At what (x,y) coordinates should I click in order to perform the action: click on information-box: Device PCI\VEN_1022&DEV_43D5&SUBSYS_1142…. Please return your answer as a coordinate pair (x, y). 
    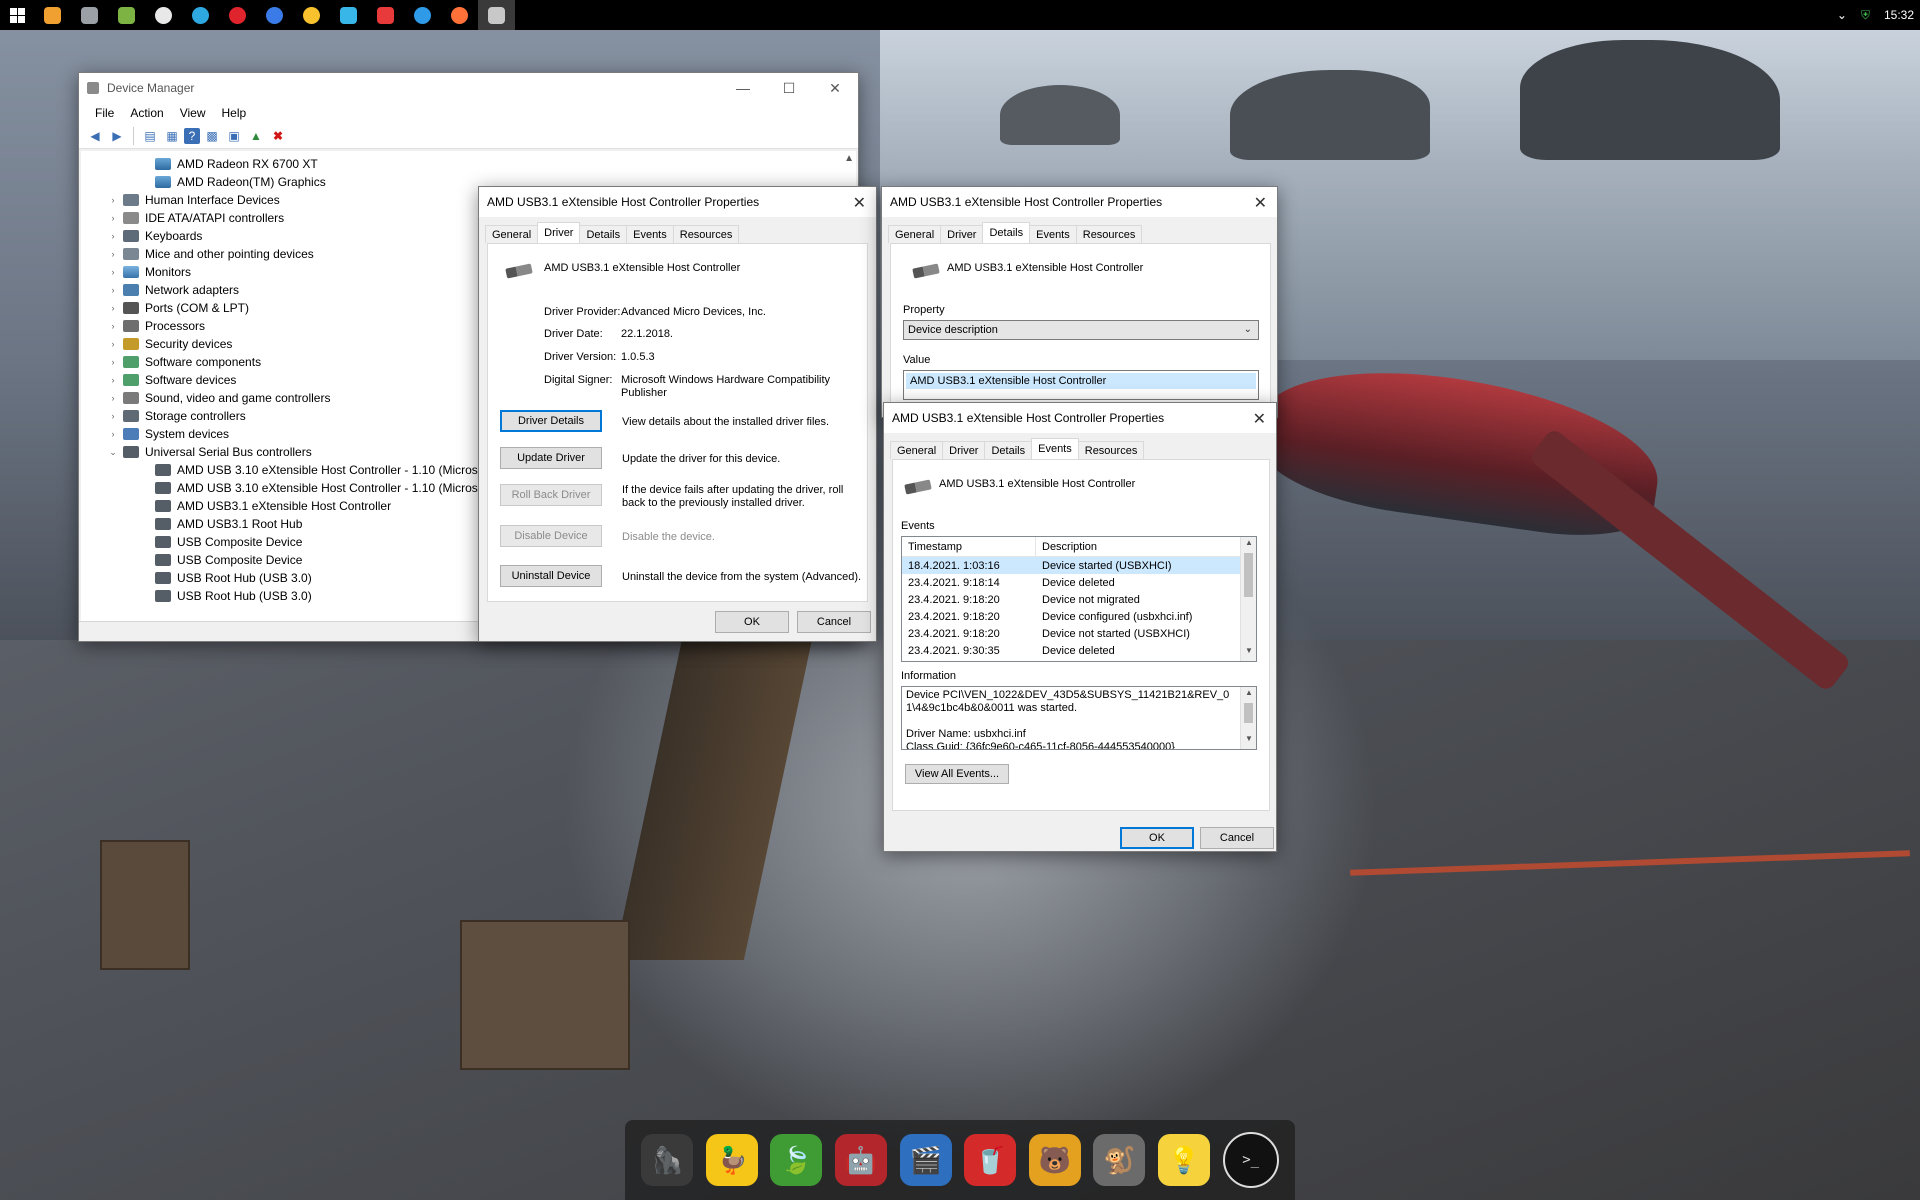
    Looking at the image, I should click on (1079, 718).